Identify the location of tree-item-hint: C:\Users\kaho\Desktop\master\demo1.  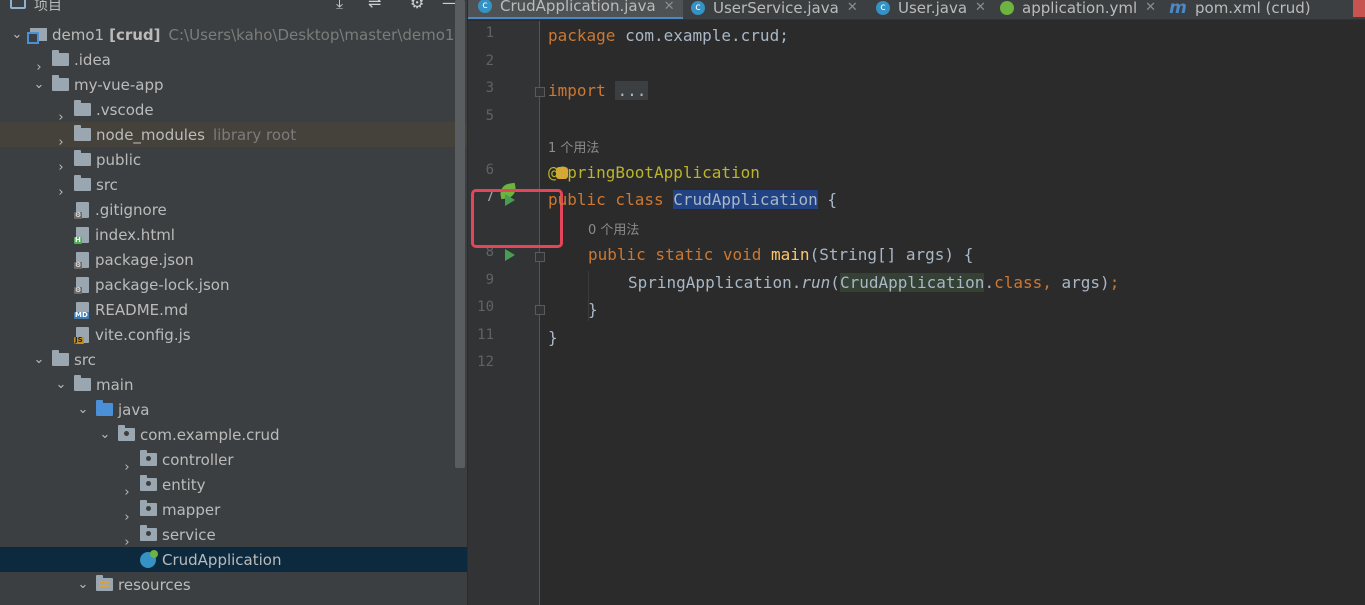
(311, 34).